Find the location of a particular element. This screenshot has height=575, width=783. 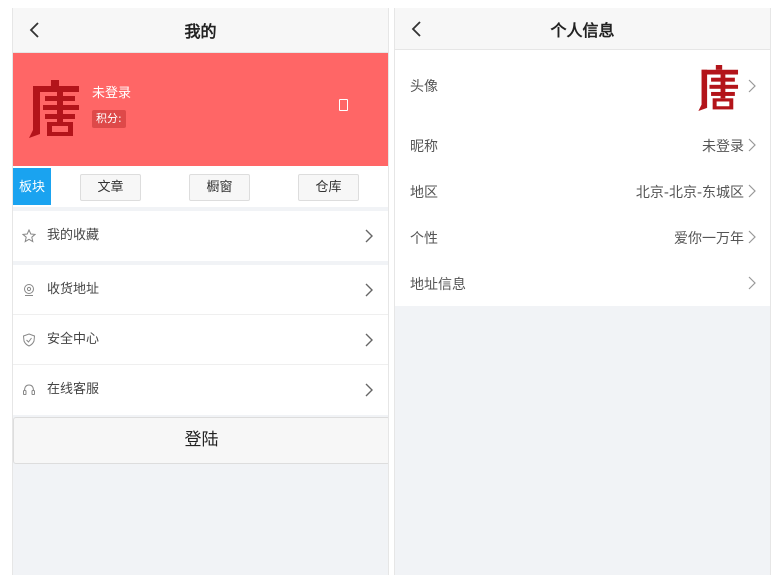

menu-item-security: 安全中心 is located at coordinates (200, 340).